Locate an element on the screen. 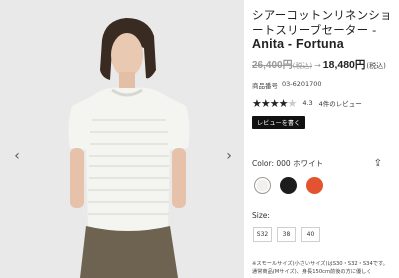 Image resolution: width=399 pixels, height=278 pixels. swatch-orange is located at coordinates (314, 185).